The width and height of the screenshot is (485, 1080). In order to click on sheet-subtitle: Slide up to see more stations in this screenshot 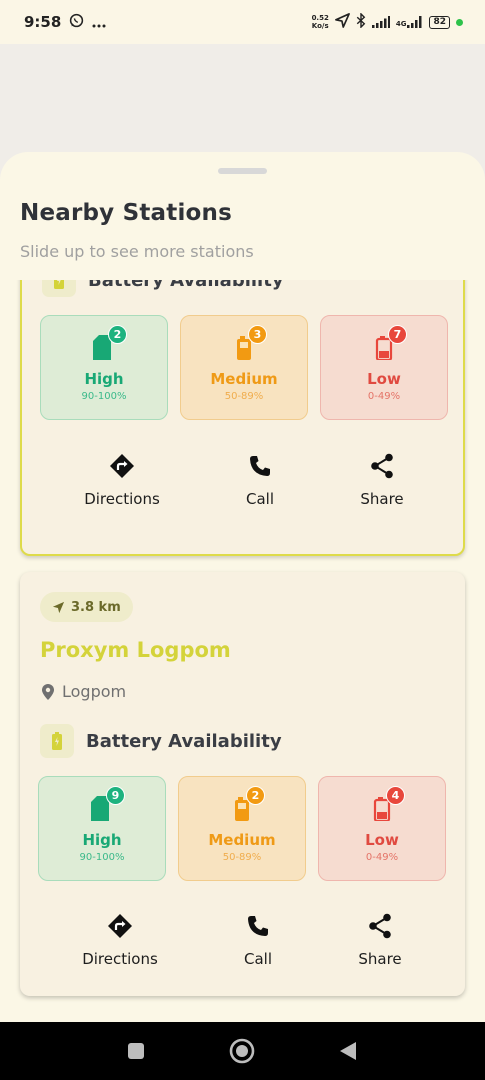, I will do `click(137, 251)`.